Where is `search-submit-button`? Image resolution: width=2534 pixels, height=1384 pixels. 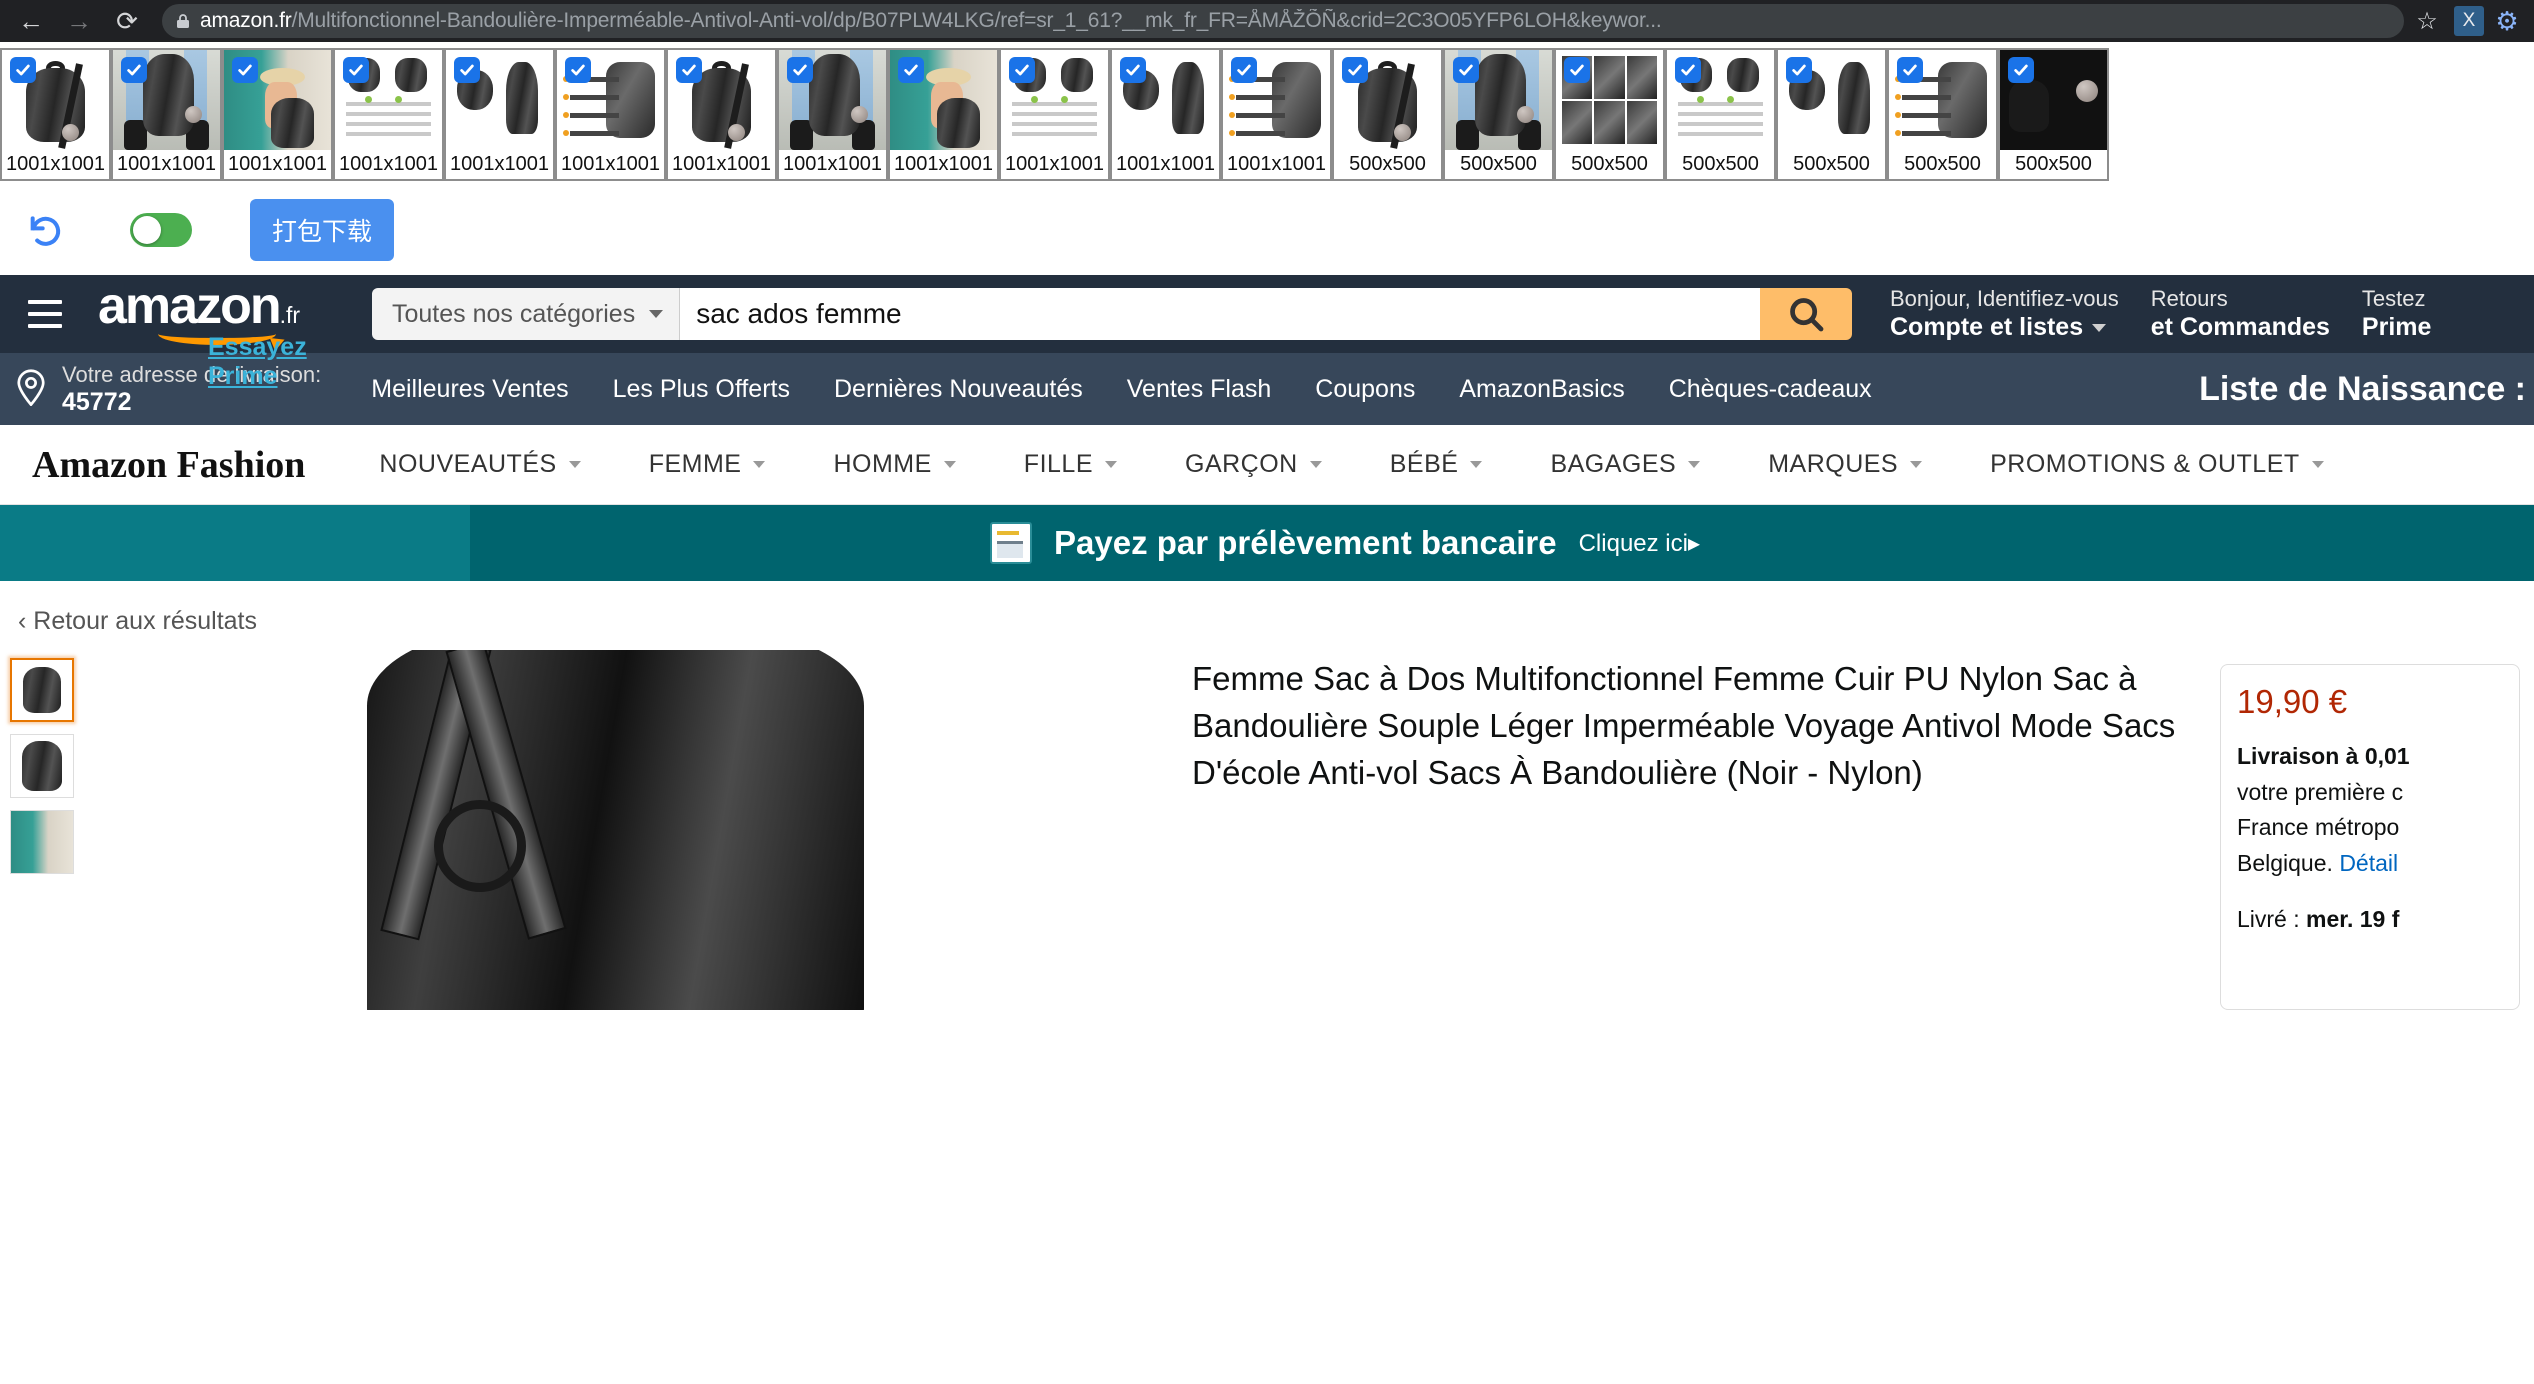 search-submit-button is located at coordinates (1806, 314).